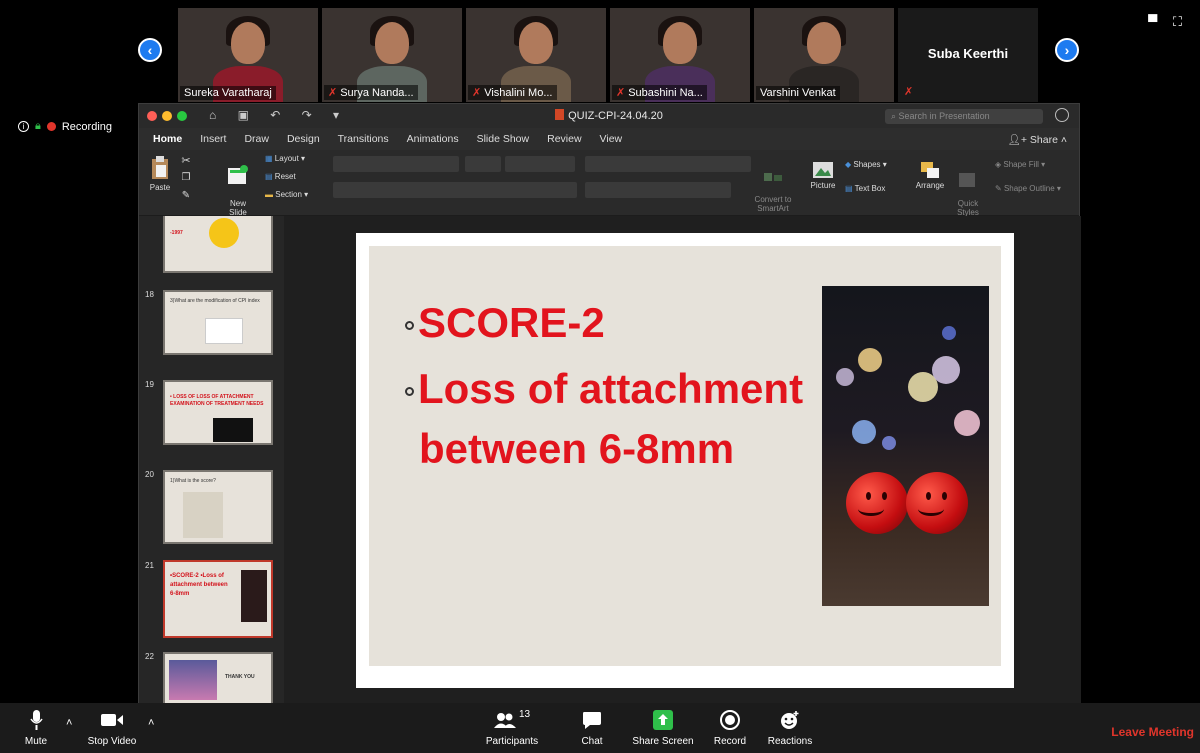 This screenshot has height=753, width=1200. I want to click on smartart-icon, so click(773, 177).